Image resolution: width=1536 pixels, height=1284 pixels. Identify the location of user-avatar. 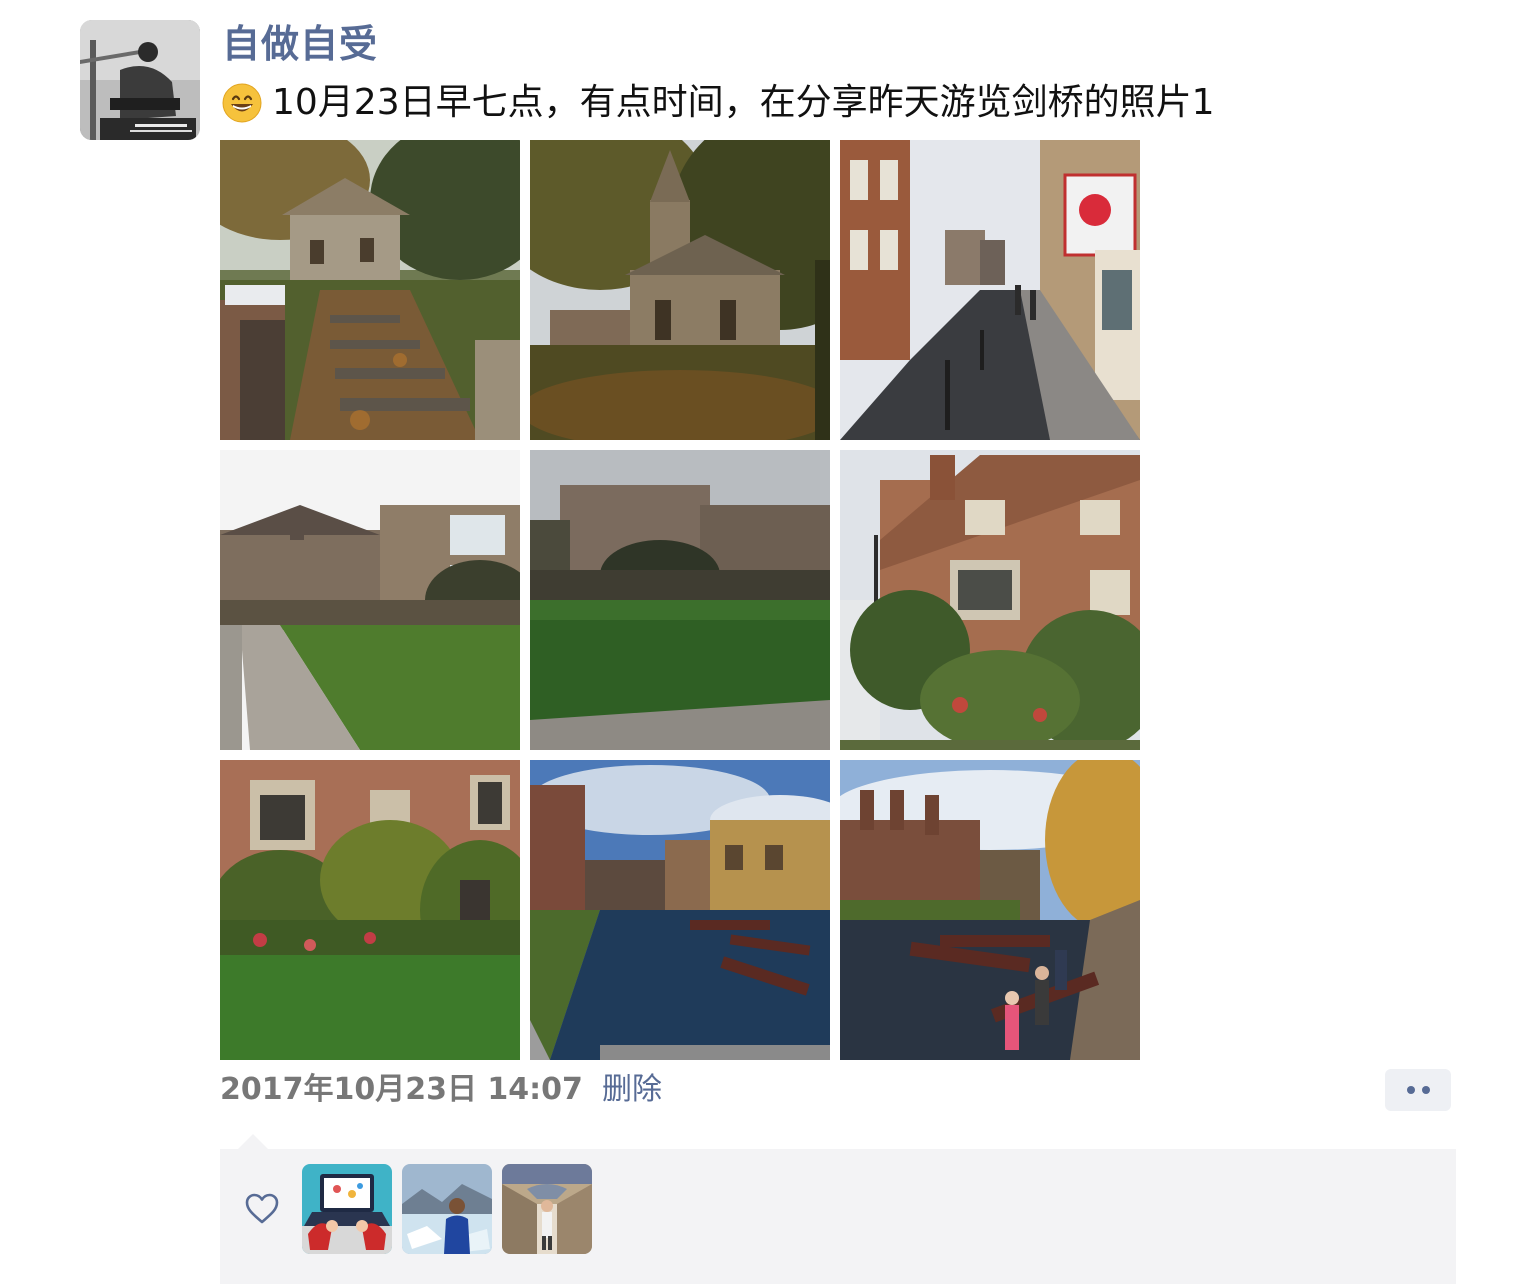
(140, 80).